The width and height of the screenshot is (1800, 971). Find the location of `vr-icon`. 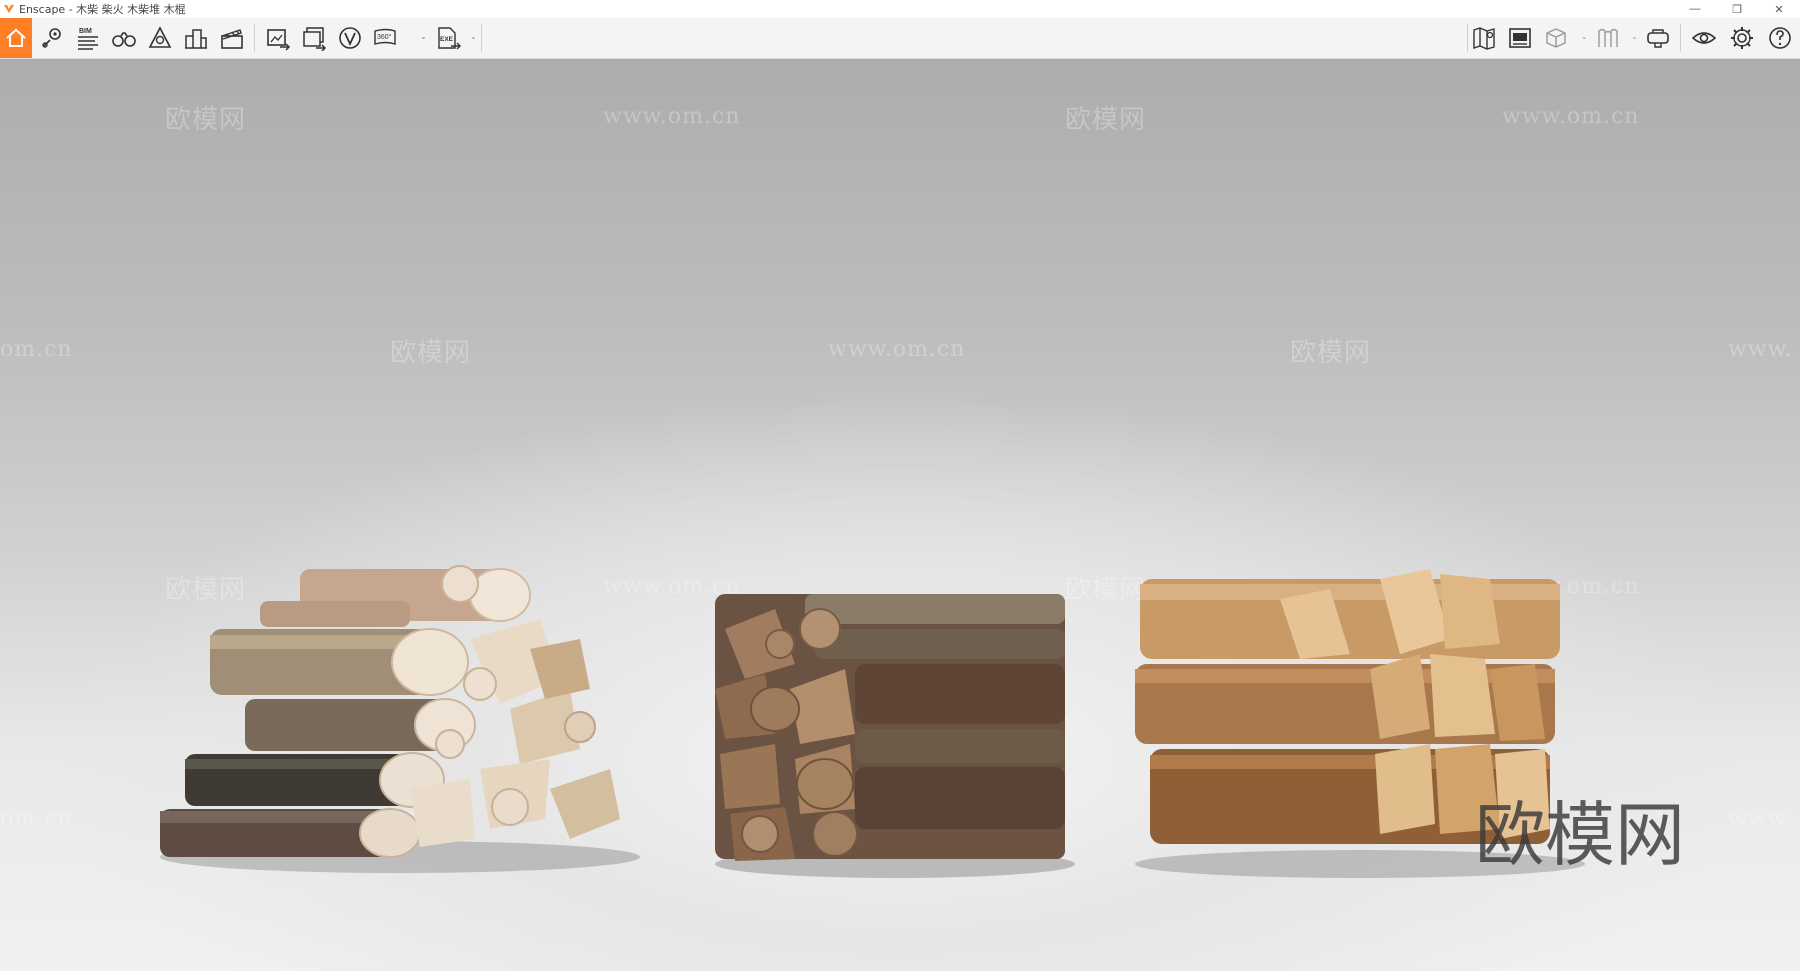

vr-icon is located at coordinates (350, 38).